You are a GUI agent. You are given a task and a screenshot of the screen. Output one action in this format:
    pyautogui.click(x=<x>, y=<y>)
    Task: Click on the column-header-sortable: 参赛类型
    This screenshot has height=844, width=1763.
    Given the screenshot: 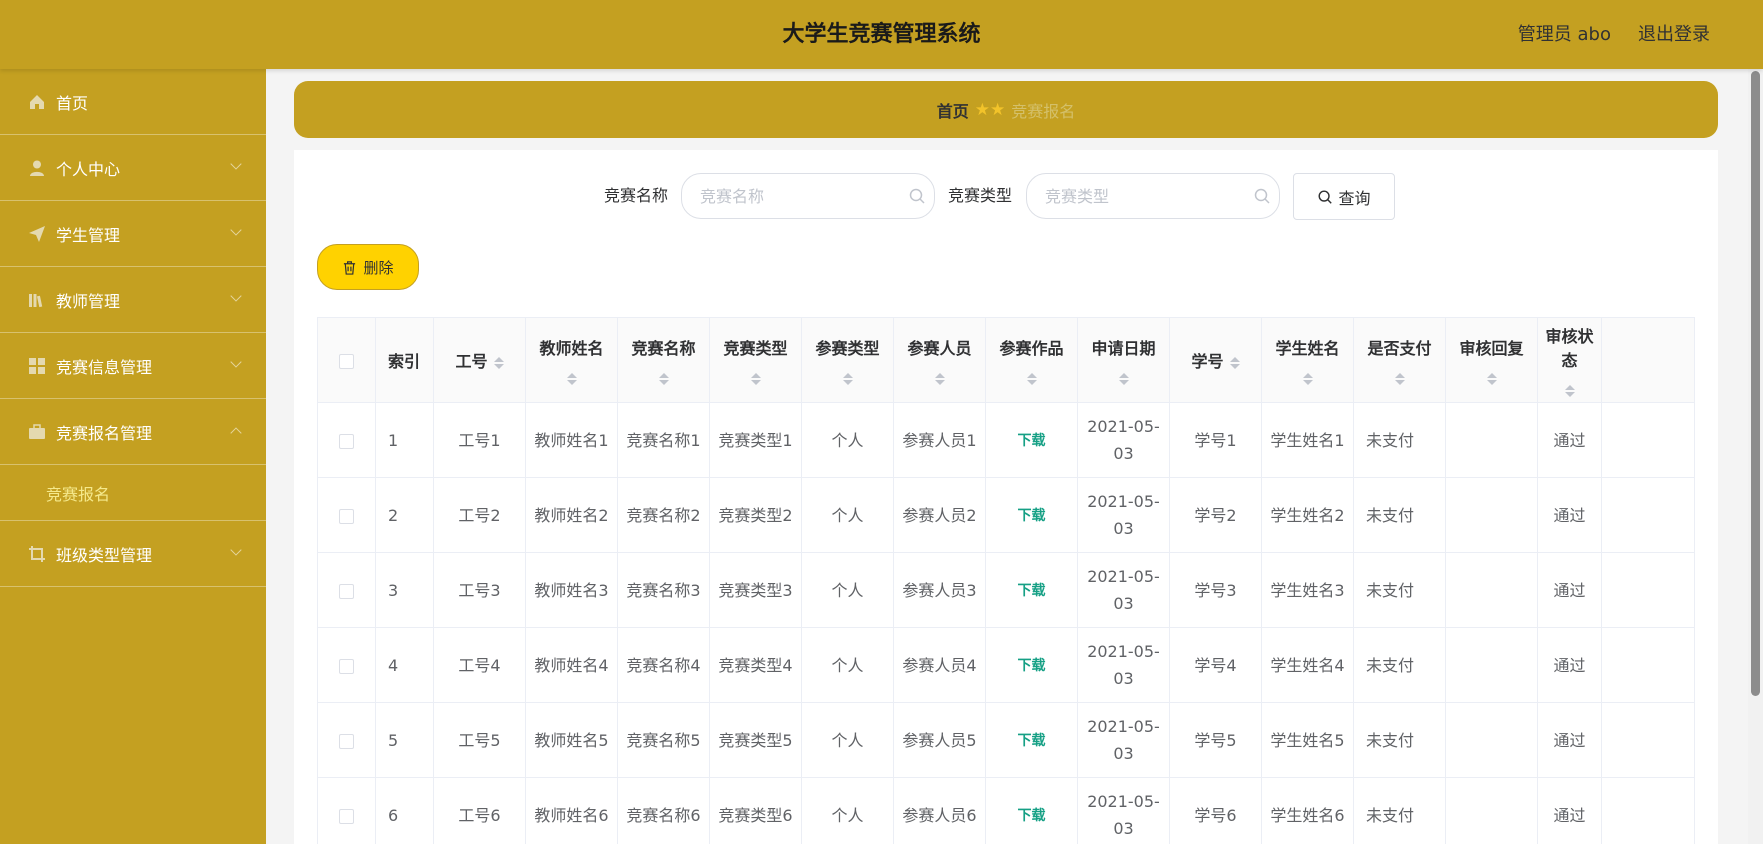 What is the action you would take?
    pyautogui.click(x=847, y=360)
    